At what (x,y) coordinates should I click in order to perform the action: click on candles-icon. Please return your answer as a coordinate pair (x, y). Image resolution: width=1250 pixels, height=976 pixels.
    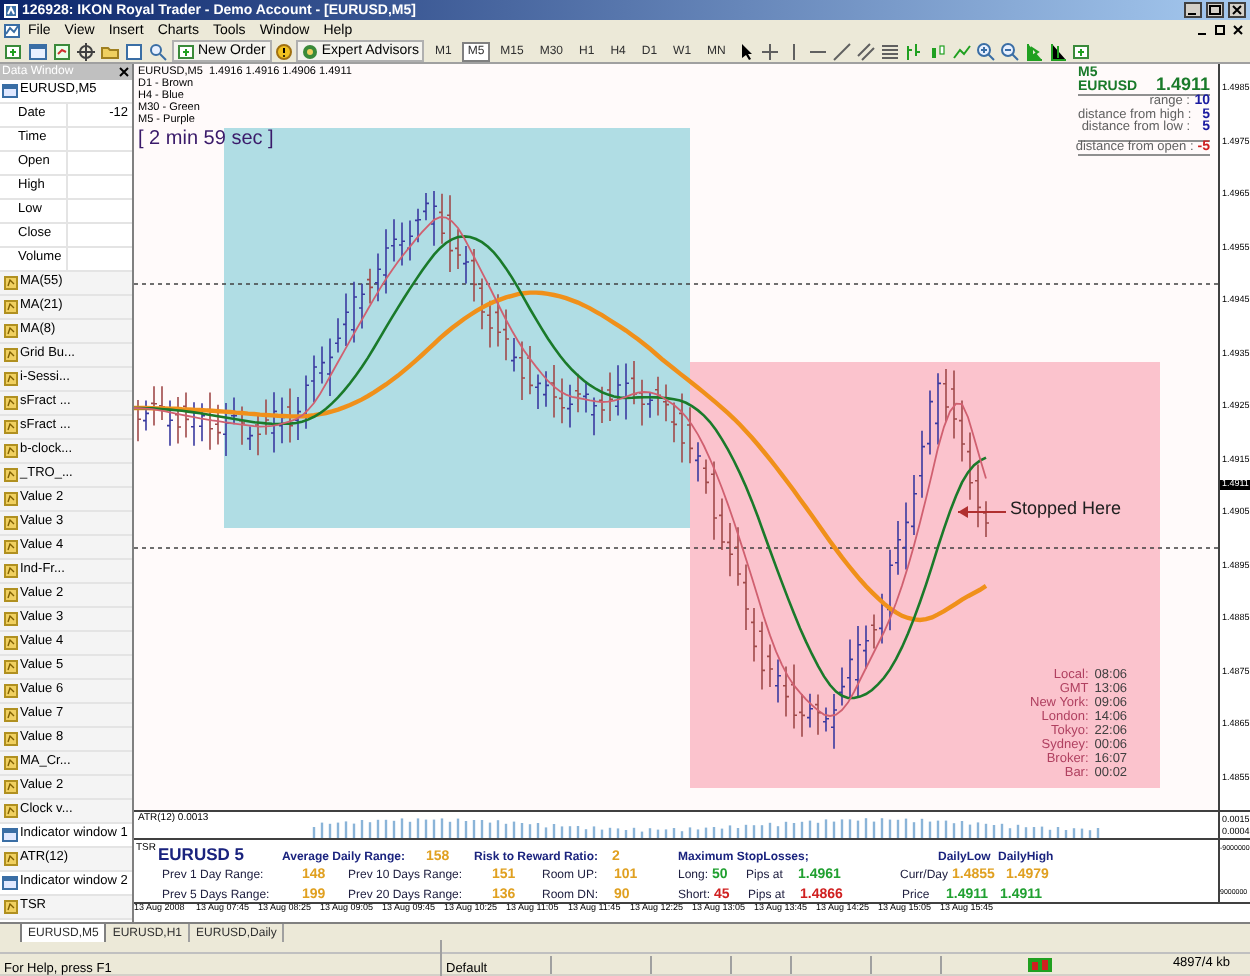
    Looking at the image, I should click on (937, 51).